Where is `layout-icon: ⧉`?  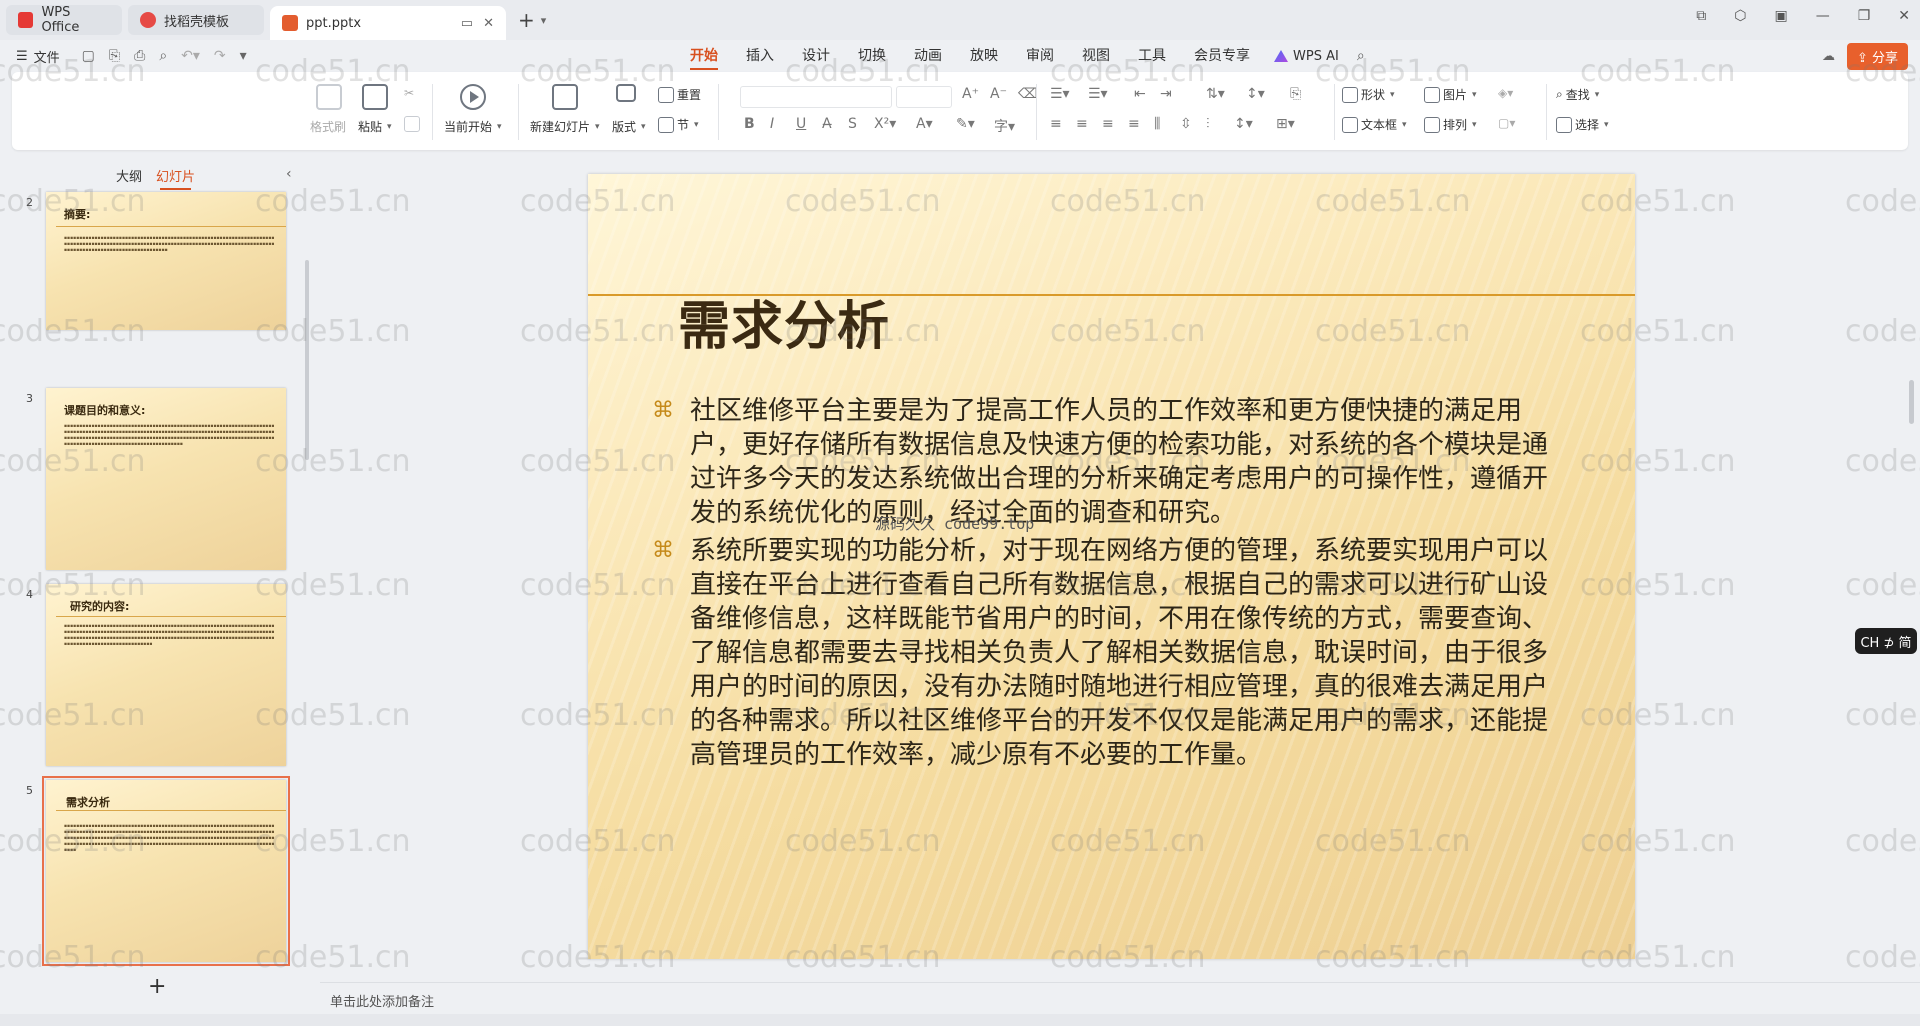 layout-icon: ⧉ is located at coordinates (1701, 16).